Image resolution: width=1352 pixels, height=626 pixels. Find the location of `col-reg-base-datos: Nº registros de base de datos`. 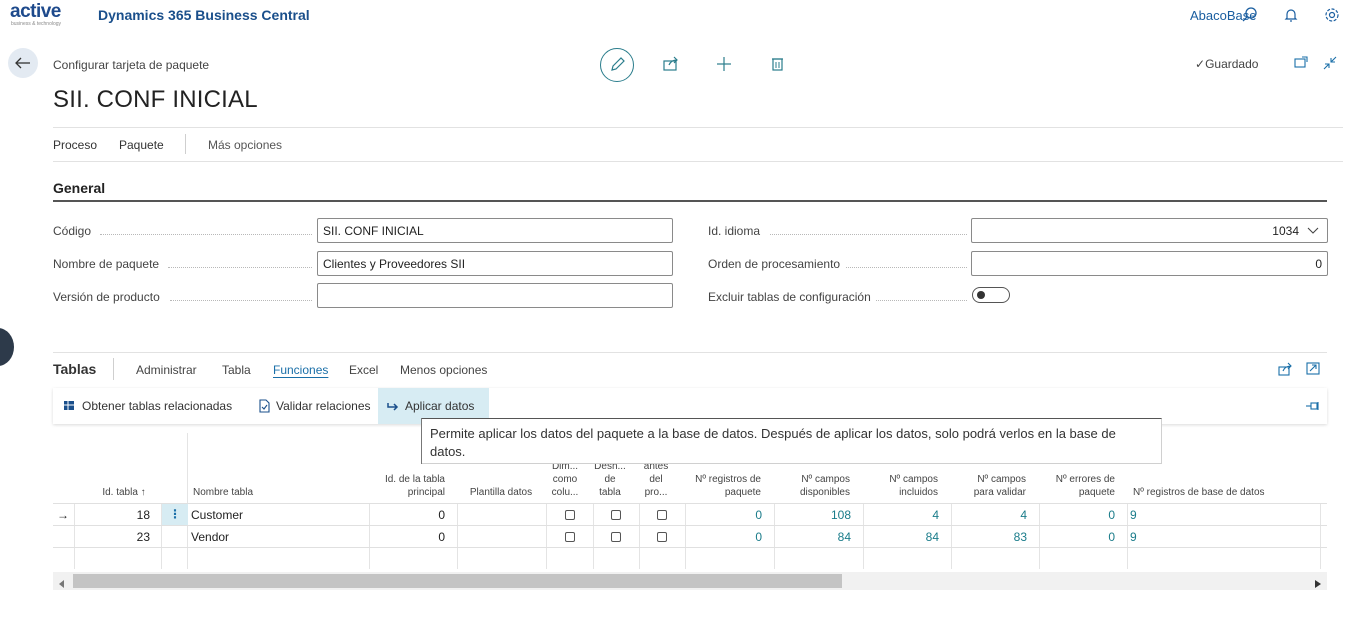

col-reg-base-datos: Nº registros de base de datos is located at coordinates (1213, 492).